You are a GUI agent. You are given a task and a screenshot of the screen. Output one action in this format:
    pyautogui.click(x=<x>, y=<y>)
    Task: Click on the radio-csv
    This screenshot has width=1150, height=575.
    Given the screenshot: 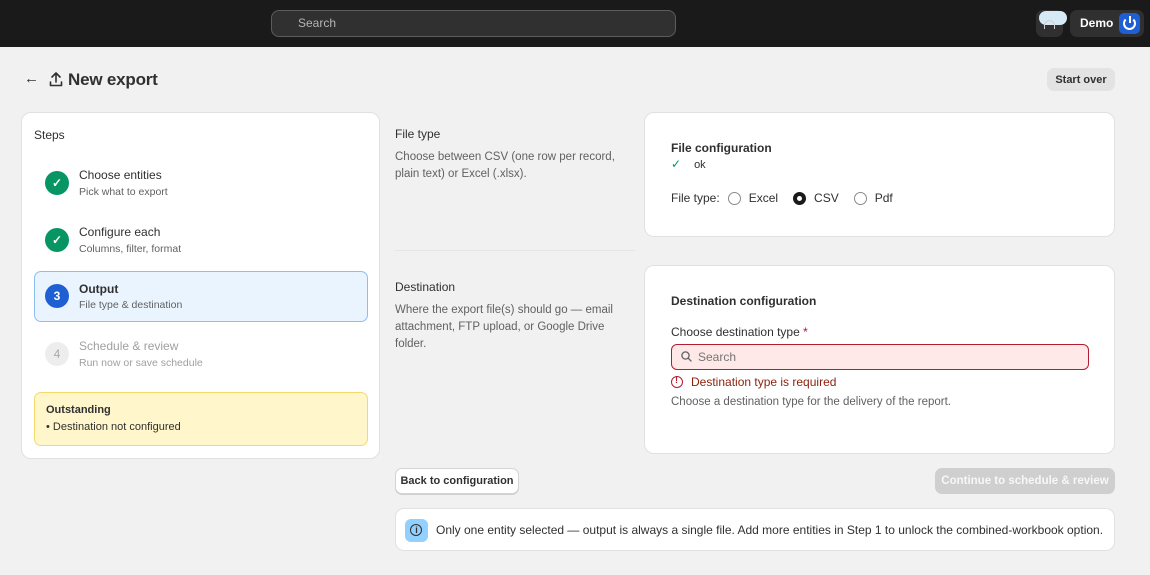 What is the action you would take?
    pyautogui.click(x=800, y=198)
    